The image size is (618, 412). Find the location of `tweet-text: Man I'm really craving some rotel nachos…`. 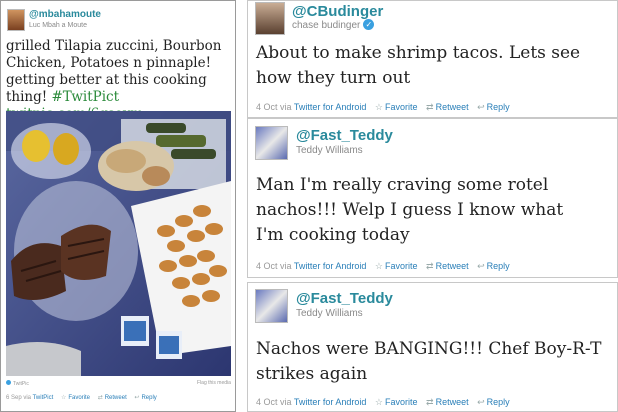

tweet-text: Man I'm really craving some rotel nachos… is located at coordinates (410, 210).